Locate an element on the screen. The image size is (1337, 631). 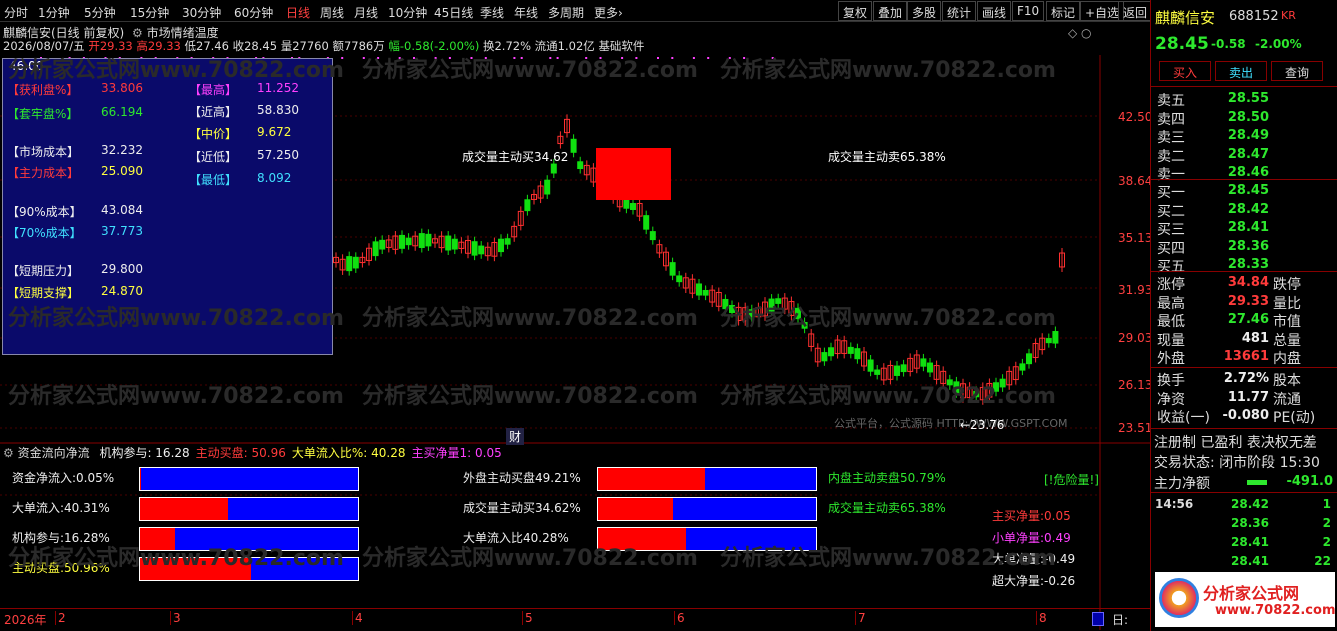
chip-row-value: 8.092 is located at coordinates (274, 178).